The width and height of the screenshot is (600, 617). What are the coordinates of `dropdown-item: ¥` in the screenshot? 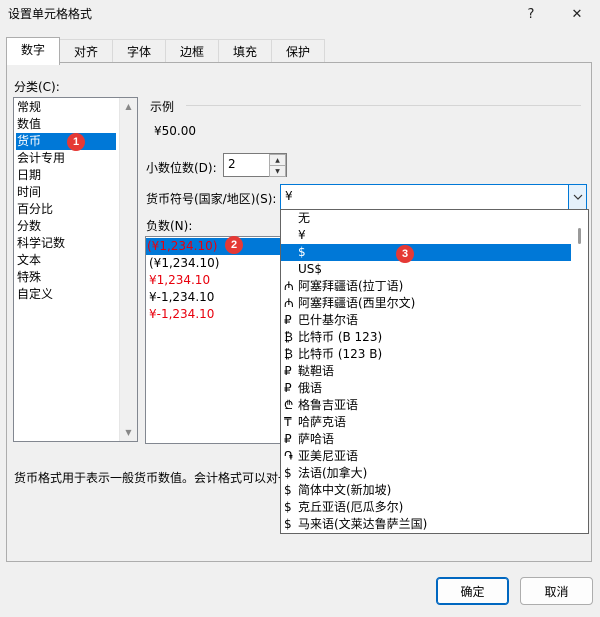 It's located at (426, 235).